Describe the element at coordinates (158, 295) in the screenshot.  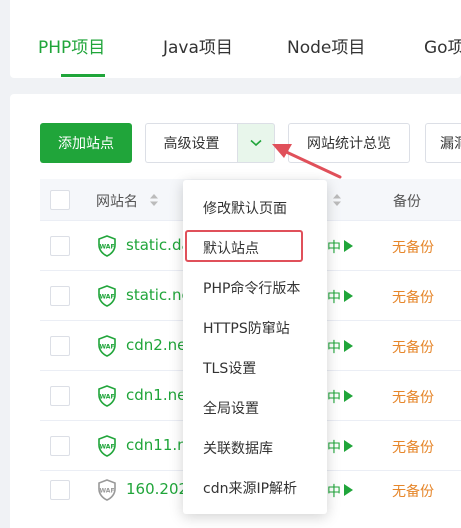
I see `site-link: static.ne` at that location.